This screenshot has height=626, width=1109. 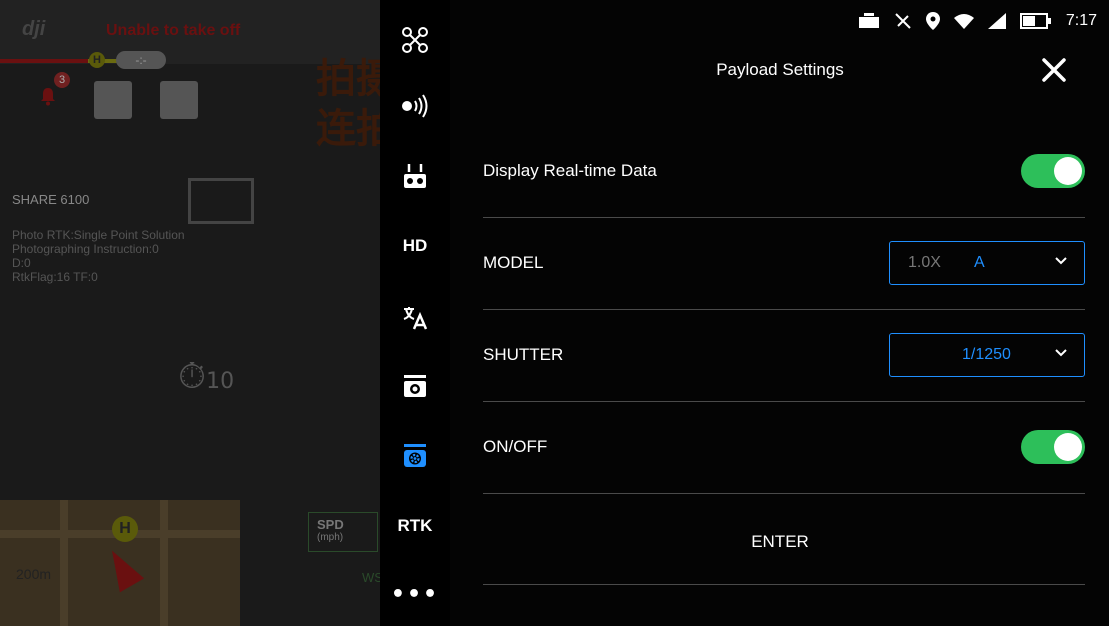 What do you see at coordinates (1035, 21) in the screenshot?
I see `battery-icon` at bounding box center [1035, 21].